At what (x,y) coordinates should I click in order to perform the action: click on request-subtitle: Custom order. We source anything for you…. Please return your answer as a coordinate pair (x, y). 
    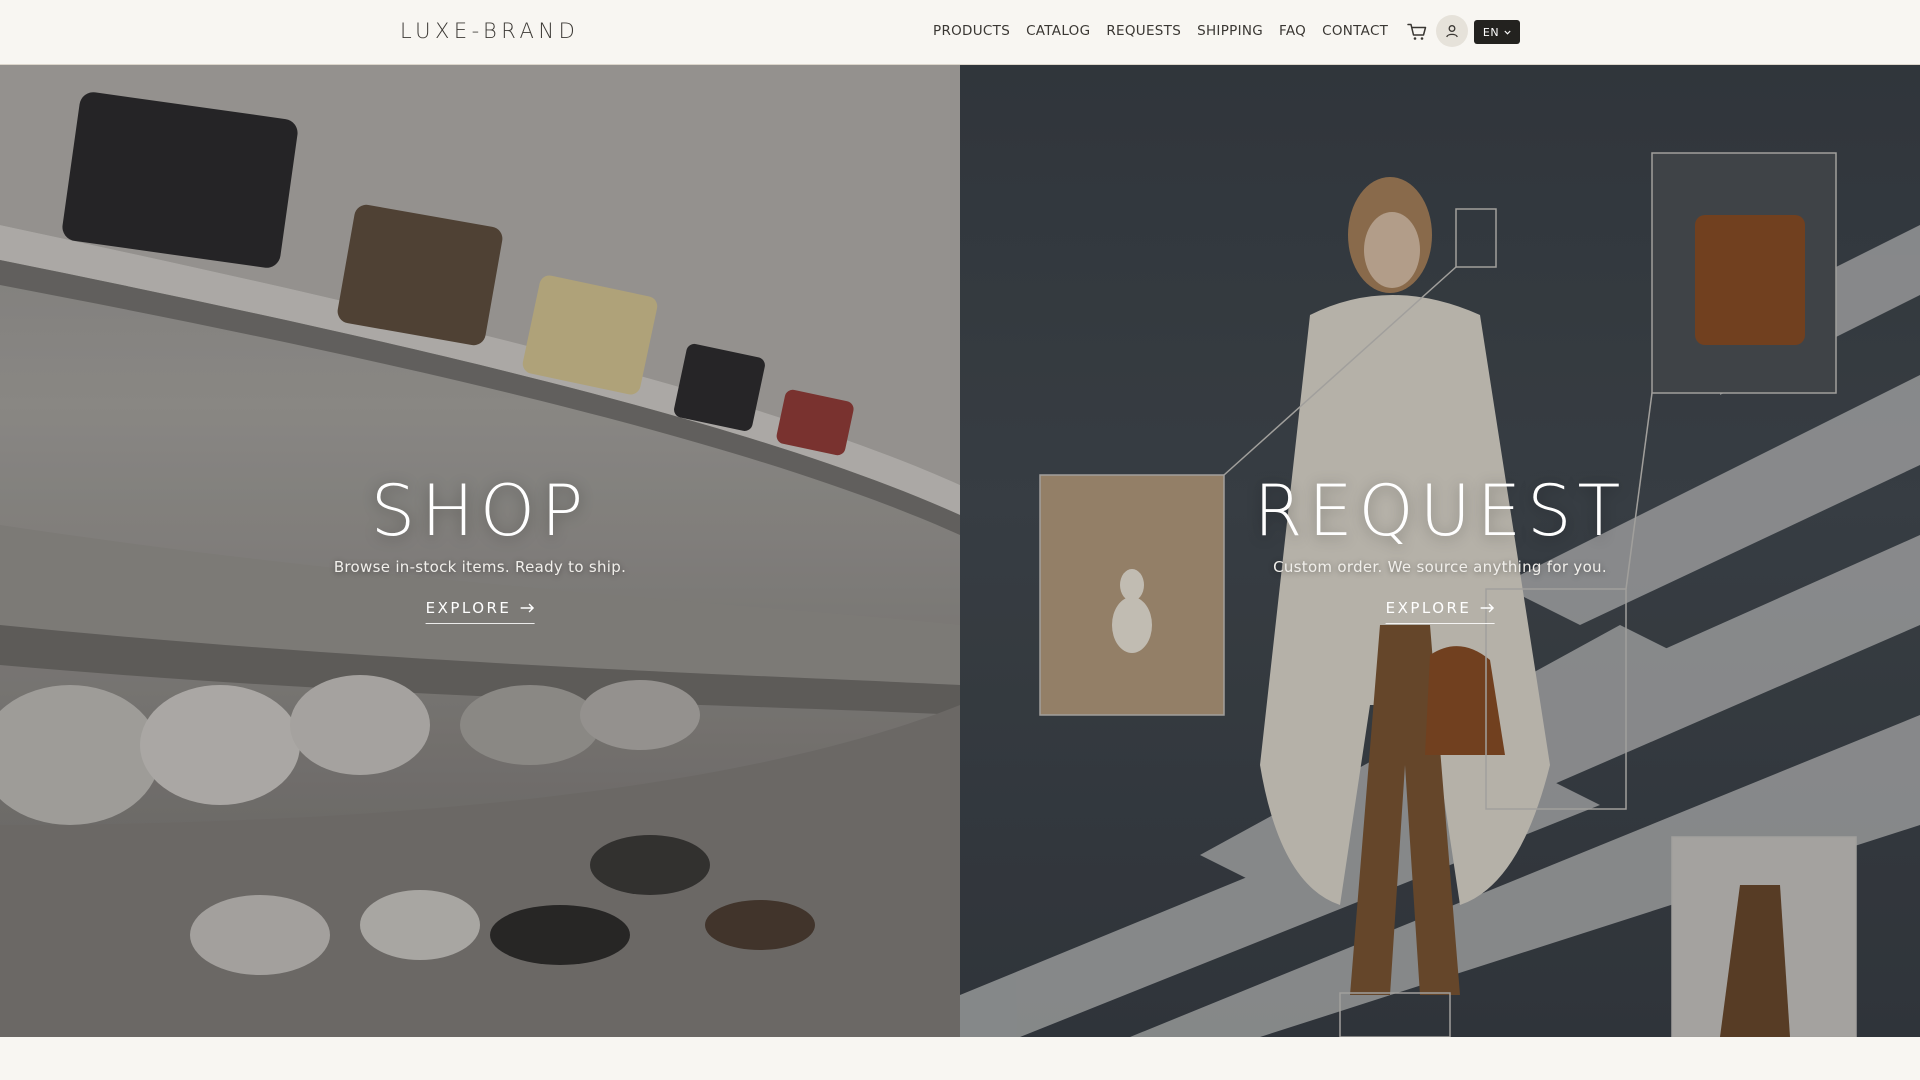
    Looking at the image, I should click on (1440, 567).